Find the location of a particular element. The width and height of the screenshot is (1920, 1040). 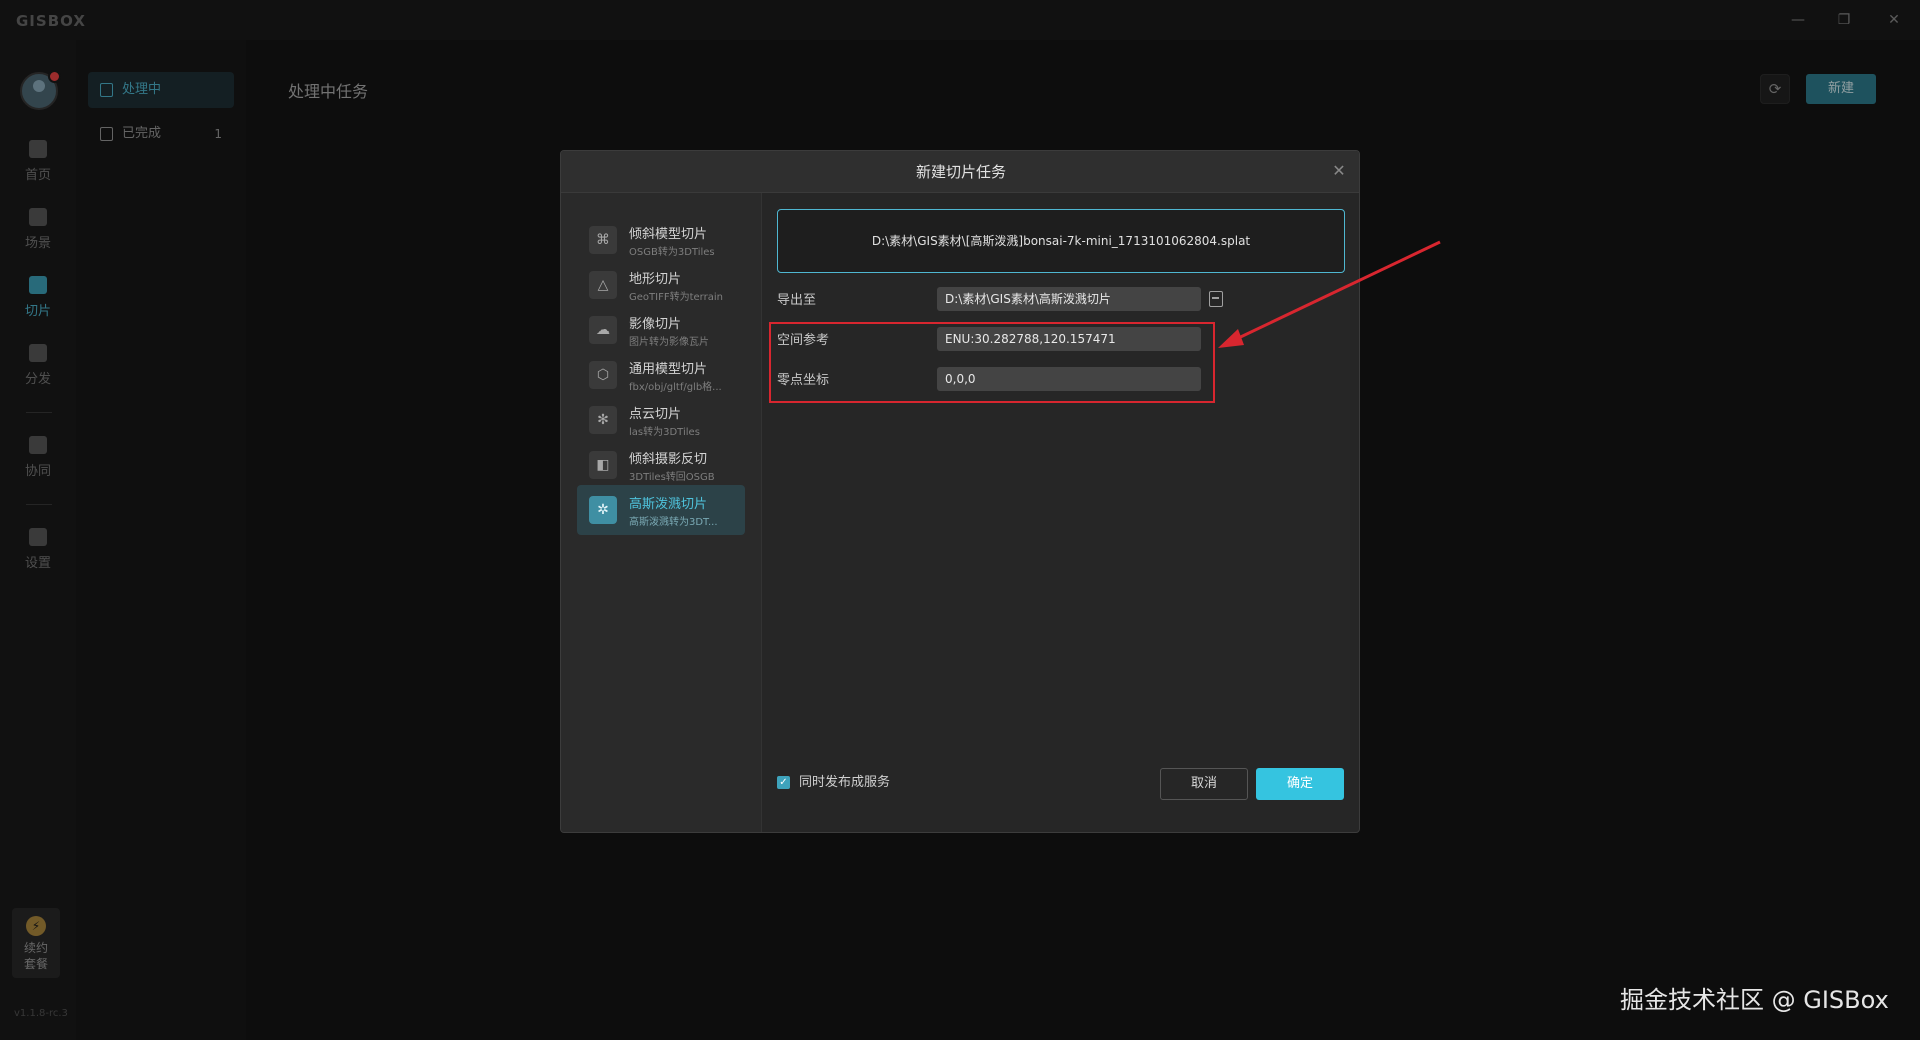

dialog-title: 新建切片任务 is located at coordinates (960, 172).